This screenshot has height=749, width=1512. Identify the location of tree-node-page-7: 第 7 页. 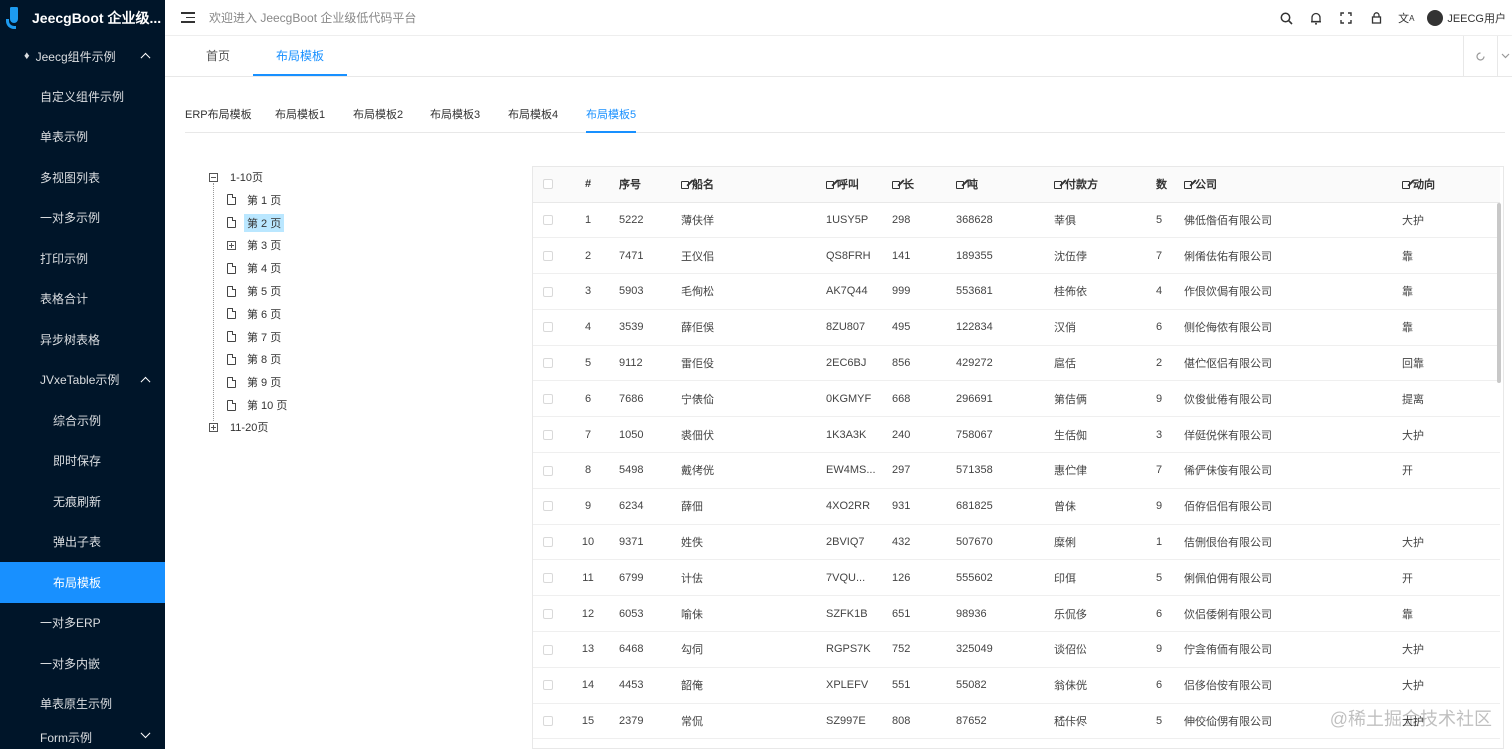
(255, 337).